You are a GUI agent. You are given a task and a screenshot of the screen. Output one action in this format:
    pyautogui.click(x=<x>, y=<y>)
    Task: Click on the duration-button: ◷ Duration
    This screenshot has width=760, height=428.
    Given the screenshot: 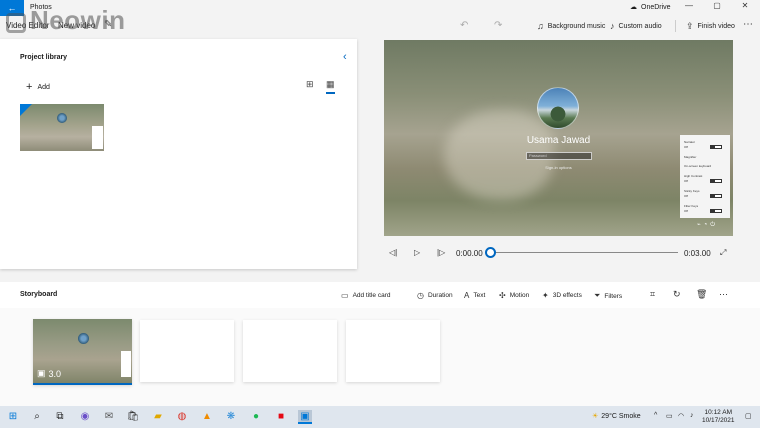 What is the action you would take?
    pyautogui.click(x=435, y=295)
    